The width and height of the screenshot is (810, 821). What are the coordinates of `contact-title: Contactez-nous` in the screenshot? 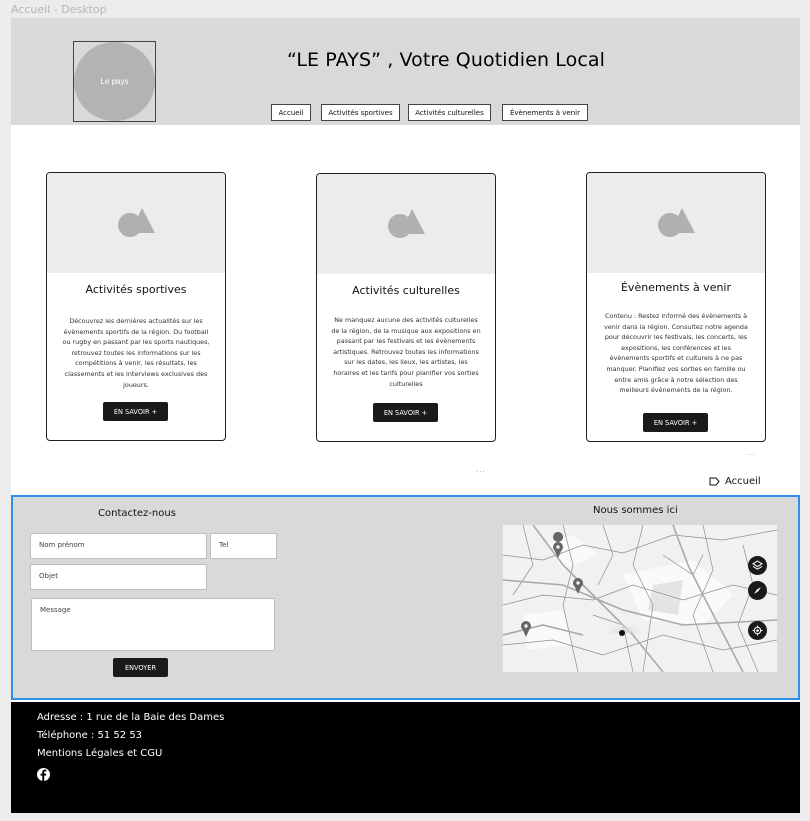 It's located at (137, 513).